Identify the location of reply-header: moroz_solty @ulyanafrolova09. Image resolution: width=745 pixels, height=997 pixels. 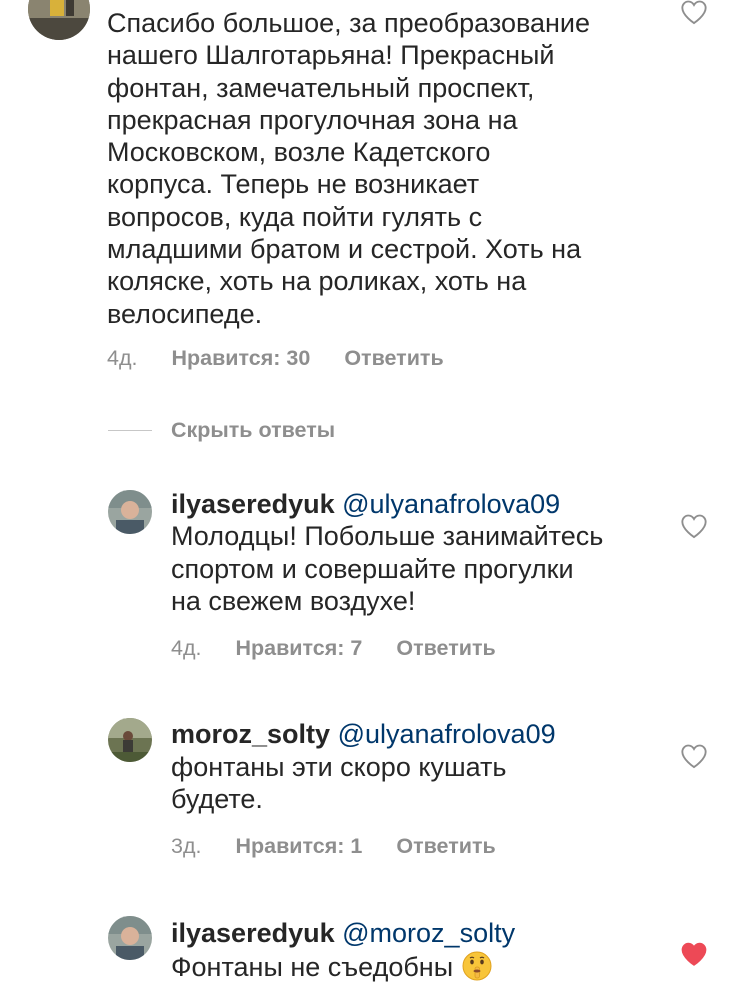
(363, 734).